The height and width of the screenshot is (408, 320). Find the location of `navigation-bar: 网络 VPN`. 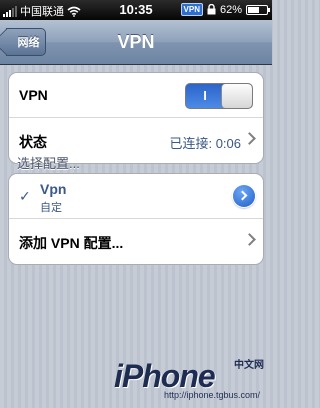

navigation-bar: 网络 VPN is located at coordinates (136, 42).